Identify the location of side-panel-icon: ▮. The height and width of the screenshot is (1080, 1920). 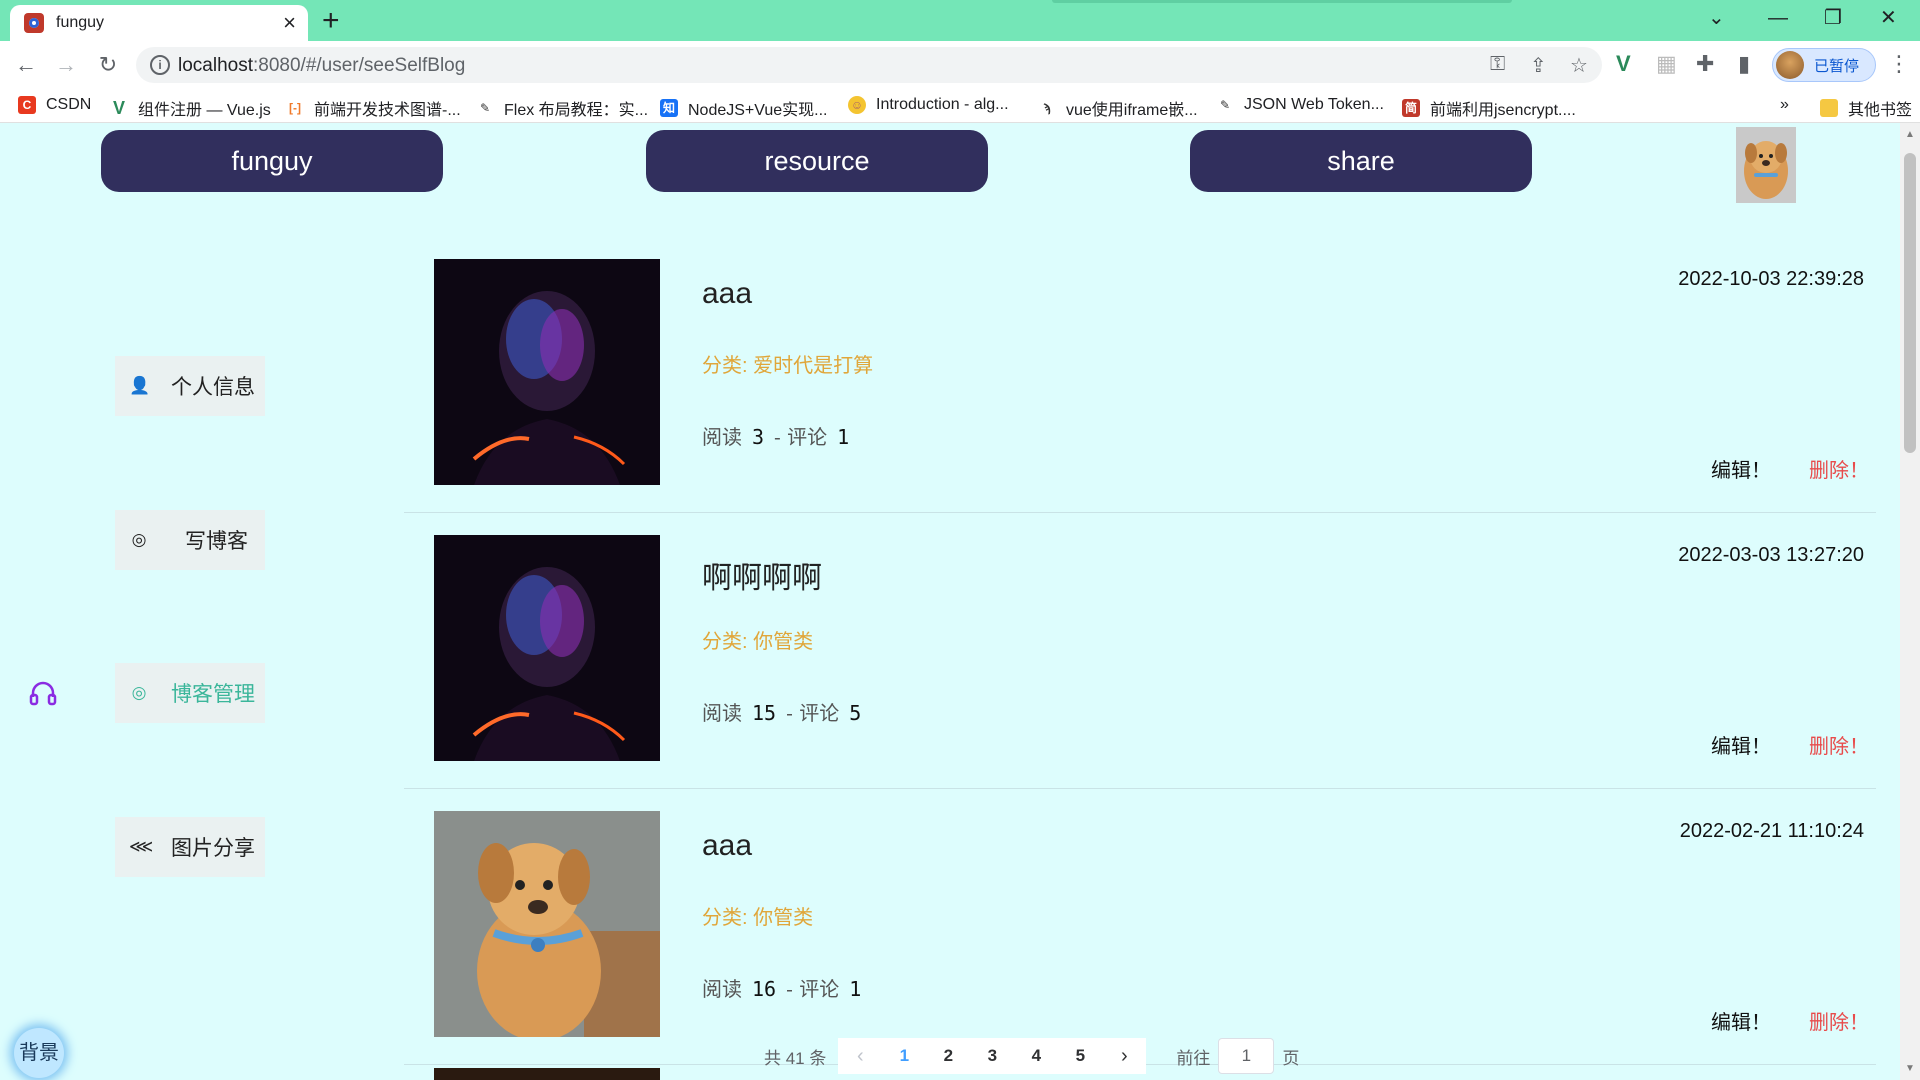
(1744, 64).